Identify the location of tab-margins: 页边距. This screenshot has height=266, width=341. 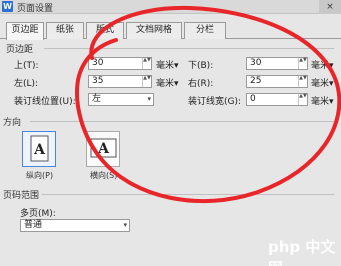
(25, 31).